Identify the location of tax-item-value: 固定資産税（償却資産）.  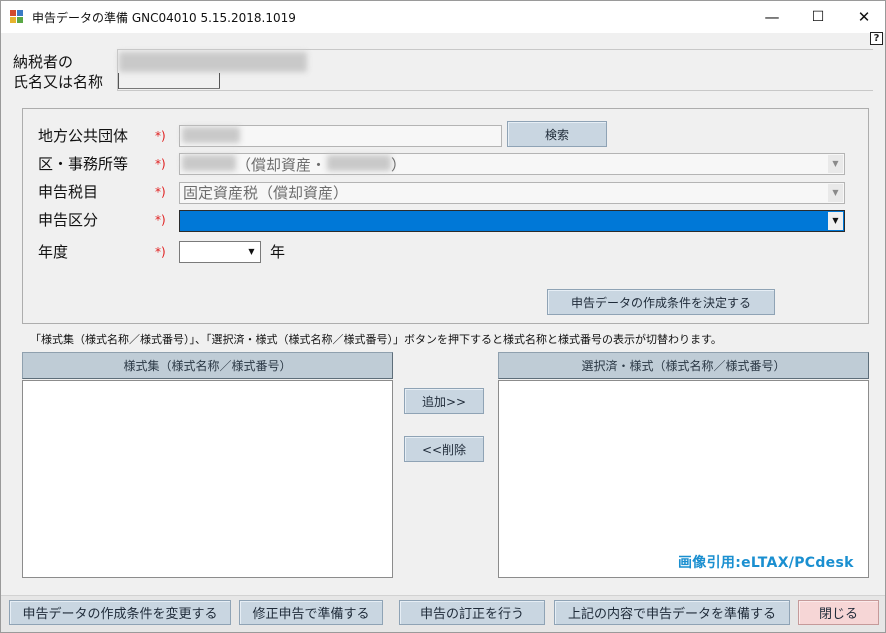
(266, 193).